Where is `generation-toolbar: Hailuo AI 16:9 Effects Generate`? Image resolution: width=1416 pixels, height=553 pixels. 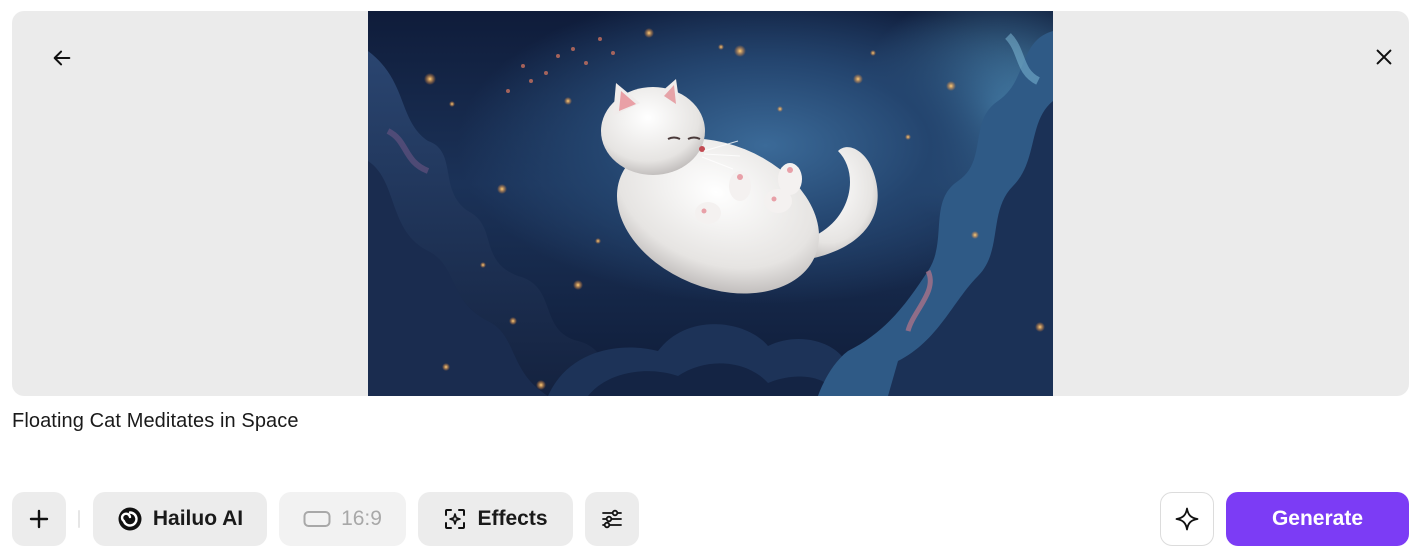
generation-toolbar: Hailuo AI 16:9 Effects Generate is located at coordinates (708, 519).